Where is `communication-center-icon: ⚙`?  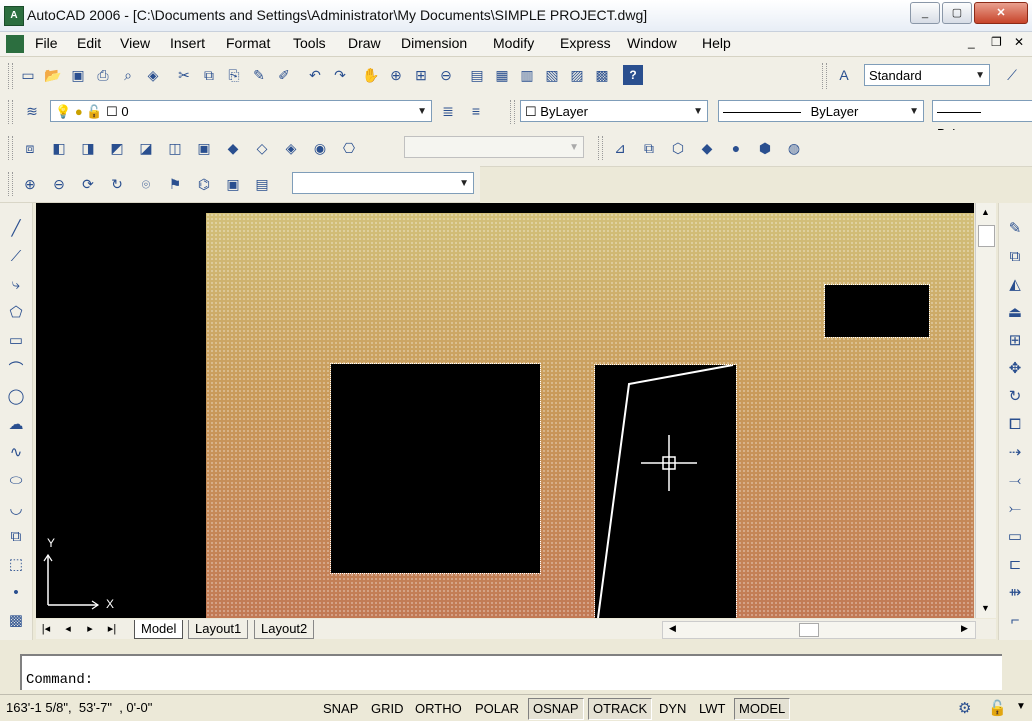
communication-center-icon: ⚙ is located at coordinates (964, 708).